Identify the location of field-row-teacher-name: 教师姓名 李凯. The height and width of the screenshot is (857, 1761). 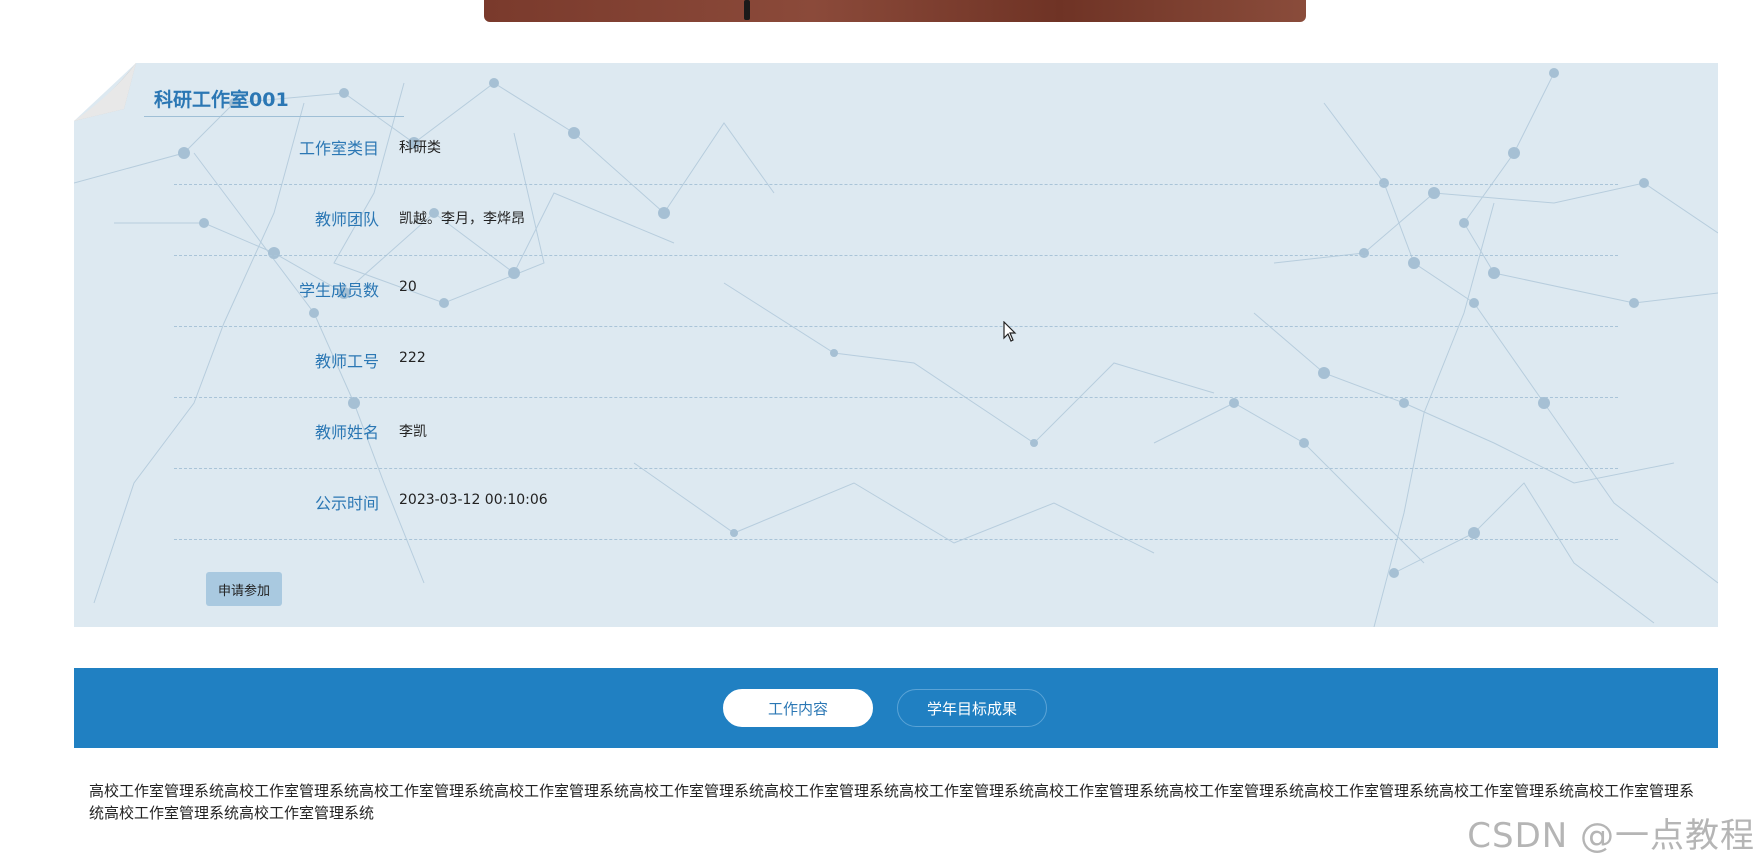
(896, 433).